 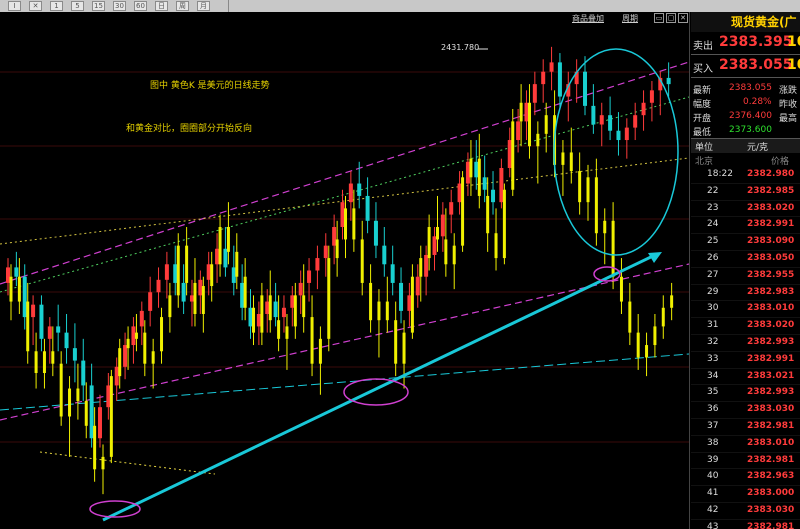 What do you see at coordinates (203, 6) in the screenshot?
I see `toolbar-button: 月` at bounding box center [203, 6].